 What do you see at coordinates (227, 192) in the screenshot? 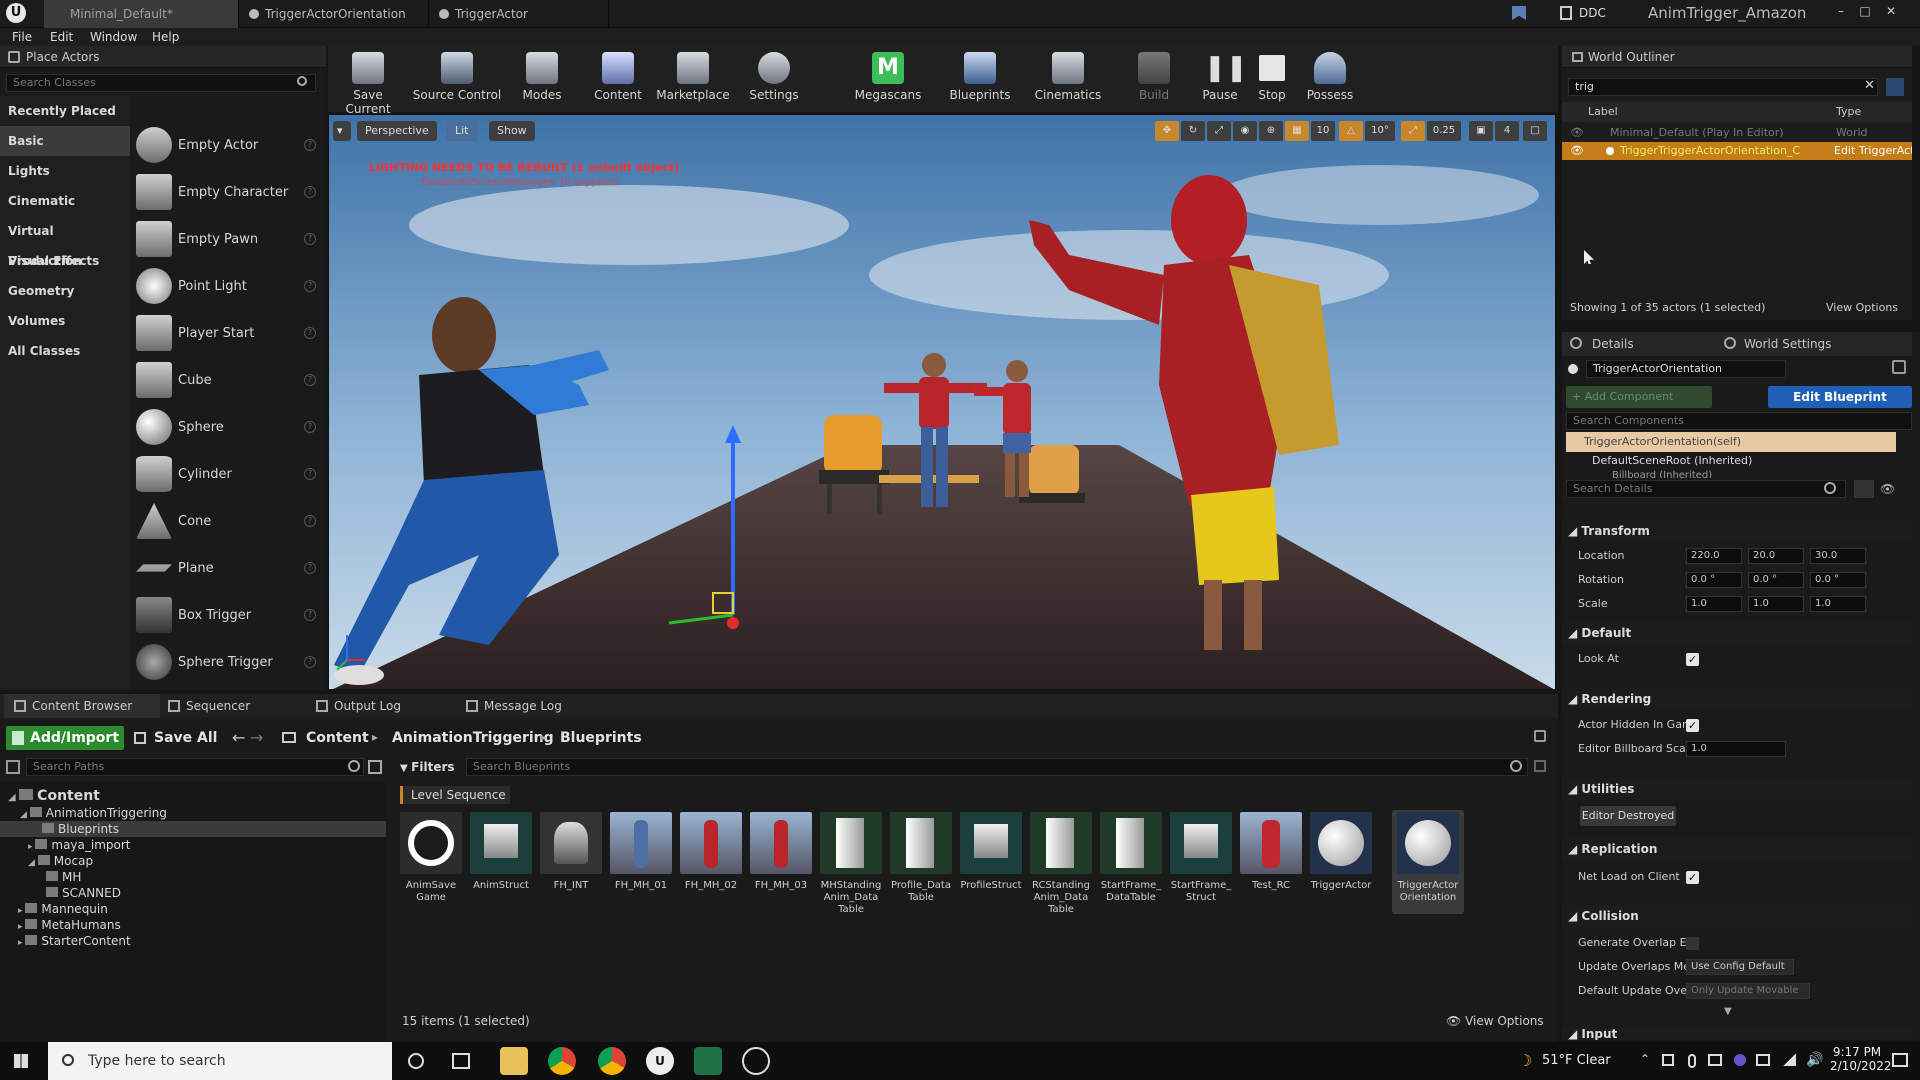
I see `actor-empty-character: Empty Character?` at bounding box center [227, 192].